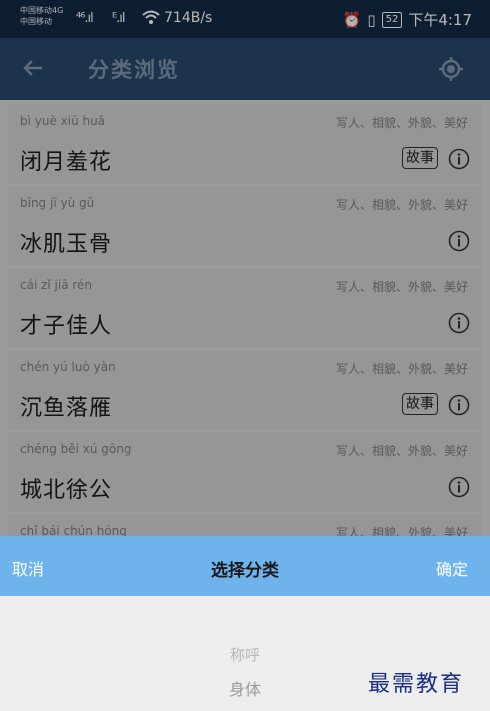 Image resolution: width=490 pixels, height=711 pixels. What do you see at coordinates (416, 684) in the screenshot?
I see `watermark: 最需教育` at bounding box center [416, 684].